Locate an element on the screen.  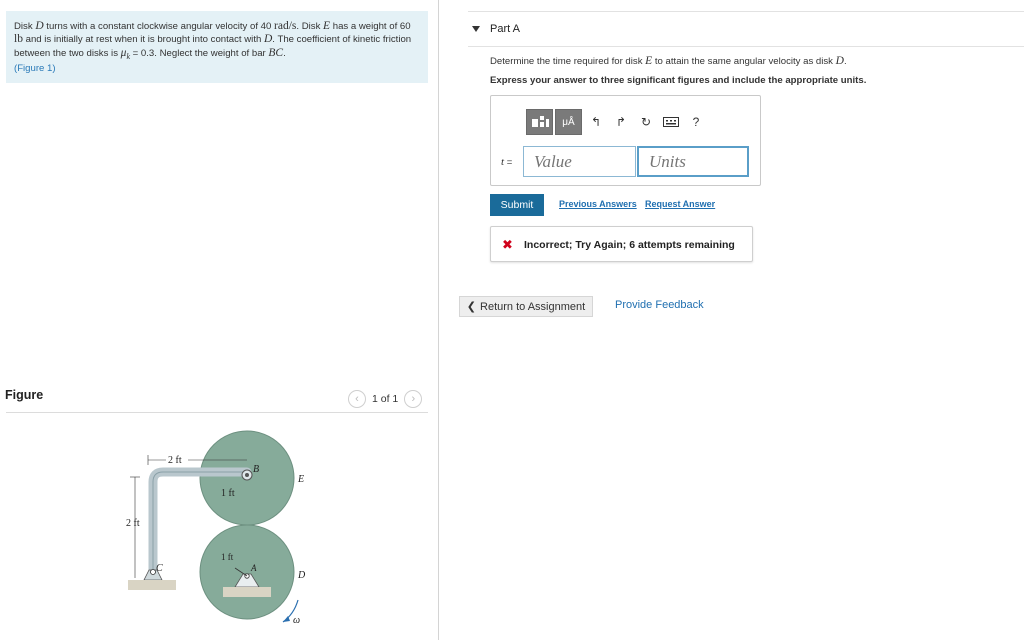
dim-low-label: 1 ft is located at coordinates (227, 557).